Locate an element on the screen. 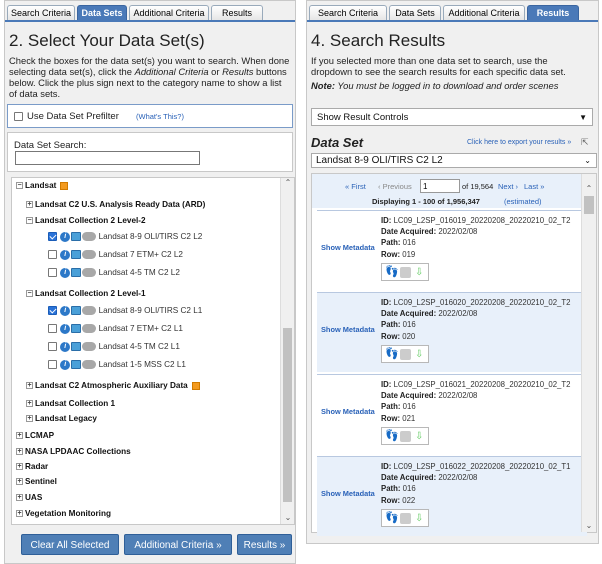  export-results-link: Click here to export your results » is located at coordinates (519, 142).